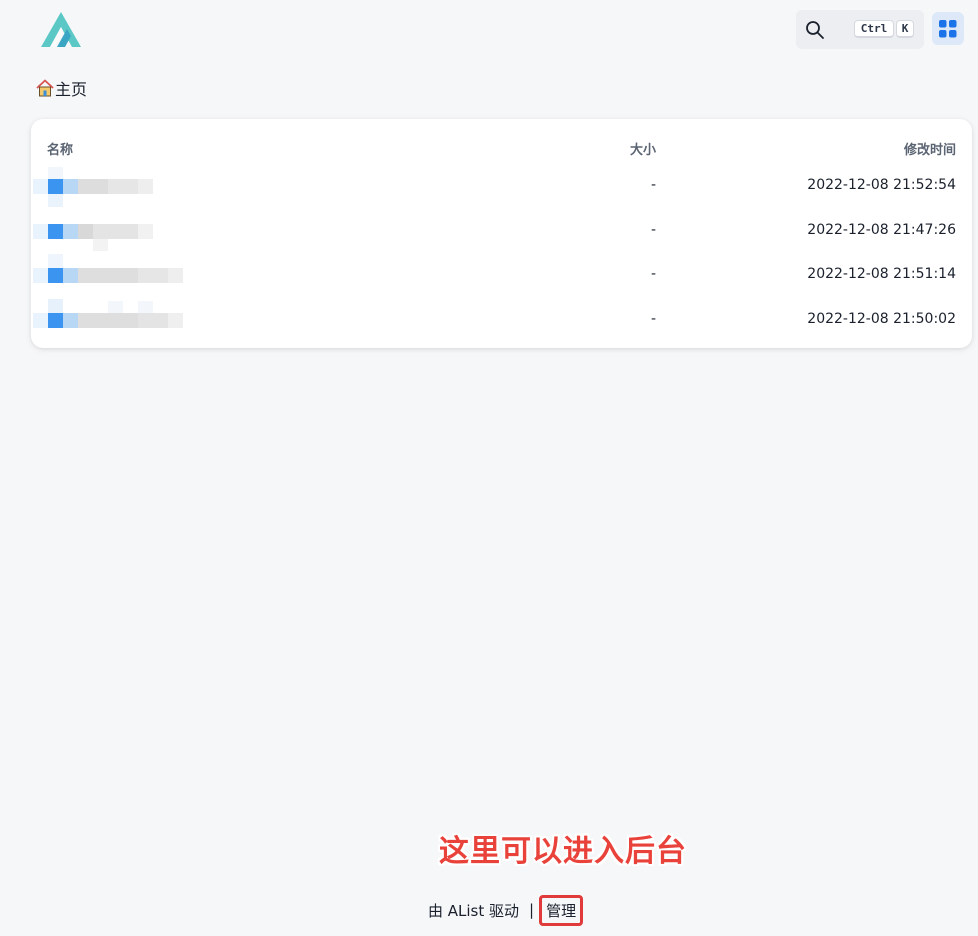 The width and height of the screenshot is (978, 936). I want to click on table-row: - 2022-12-08 21:50:02, so click(501, 321).